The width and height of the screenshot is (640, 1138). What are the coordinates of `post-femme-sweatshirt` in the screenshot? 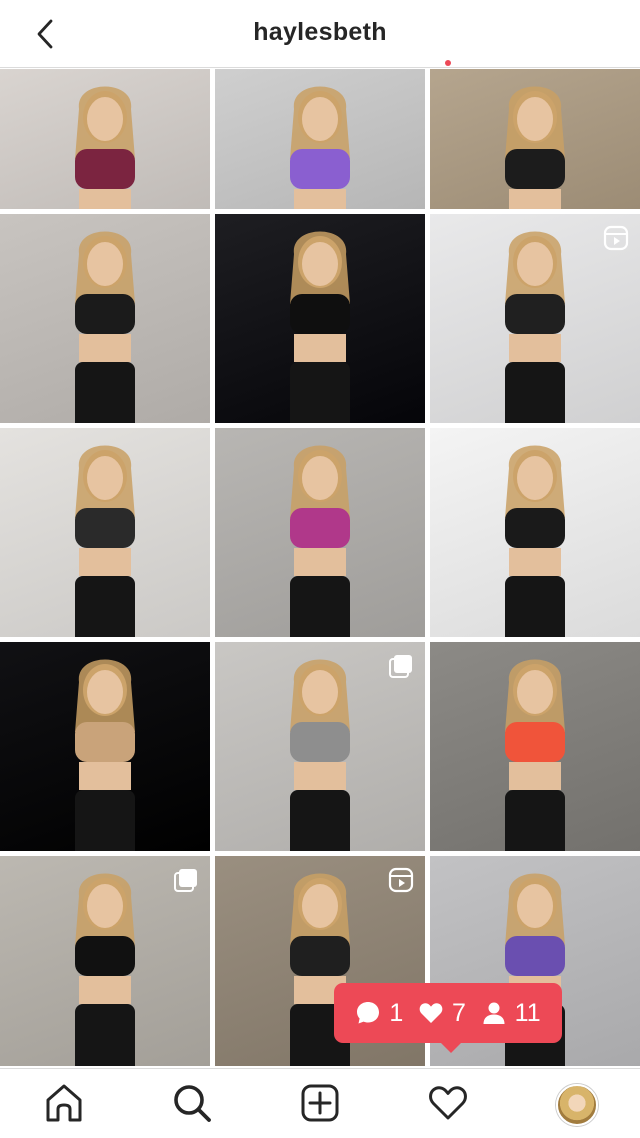 It's located at (320, 746).